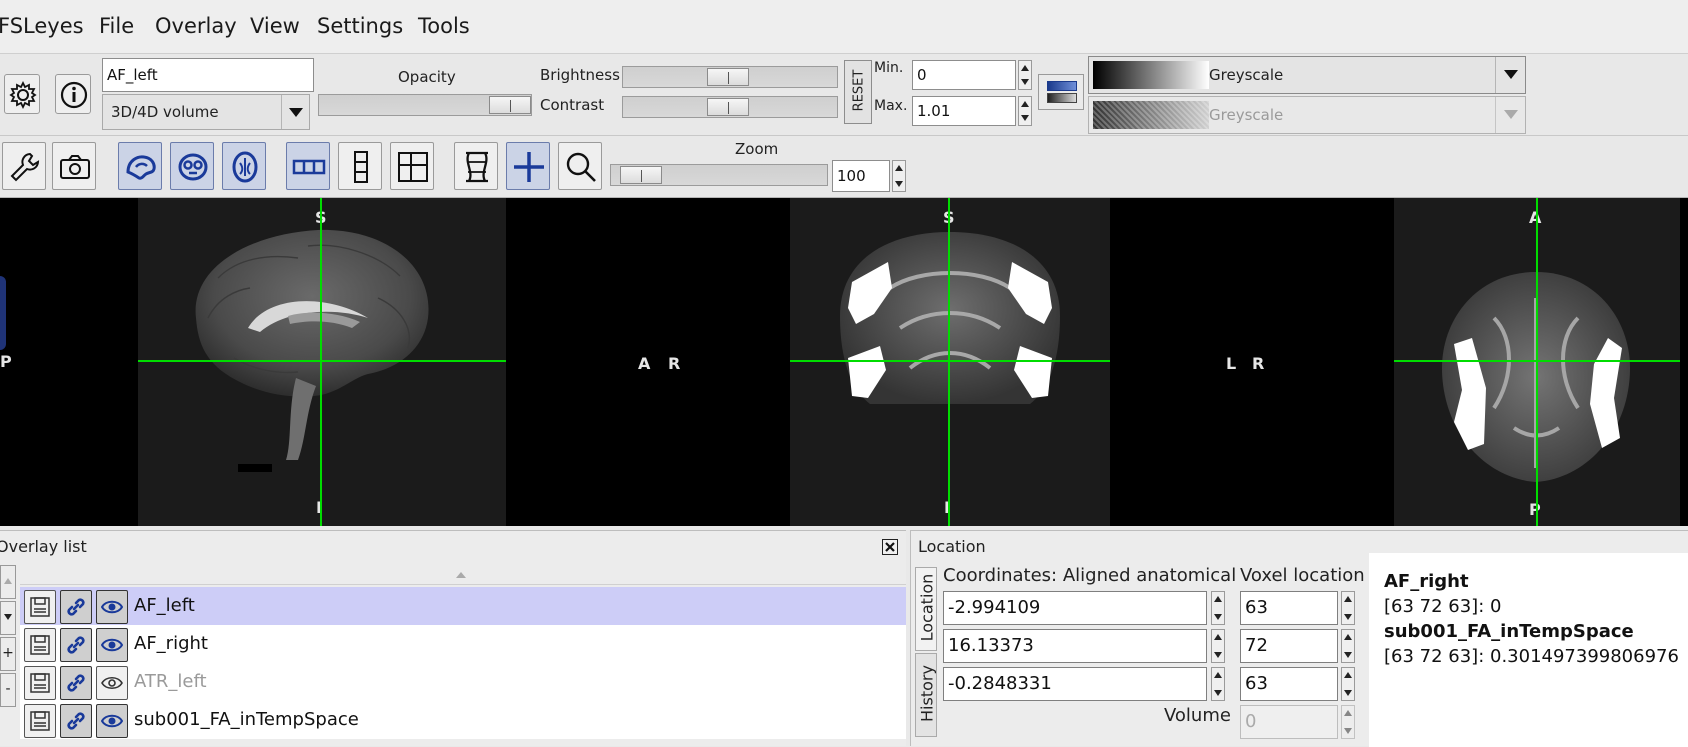  What do you see at coordinates (244, 166) in the screenshot?
I see `toggle-axial-button` at bounding box center [244, 166].